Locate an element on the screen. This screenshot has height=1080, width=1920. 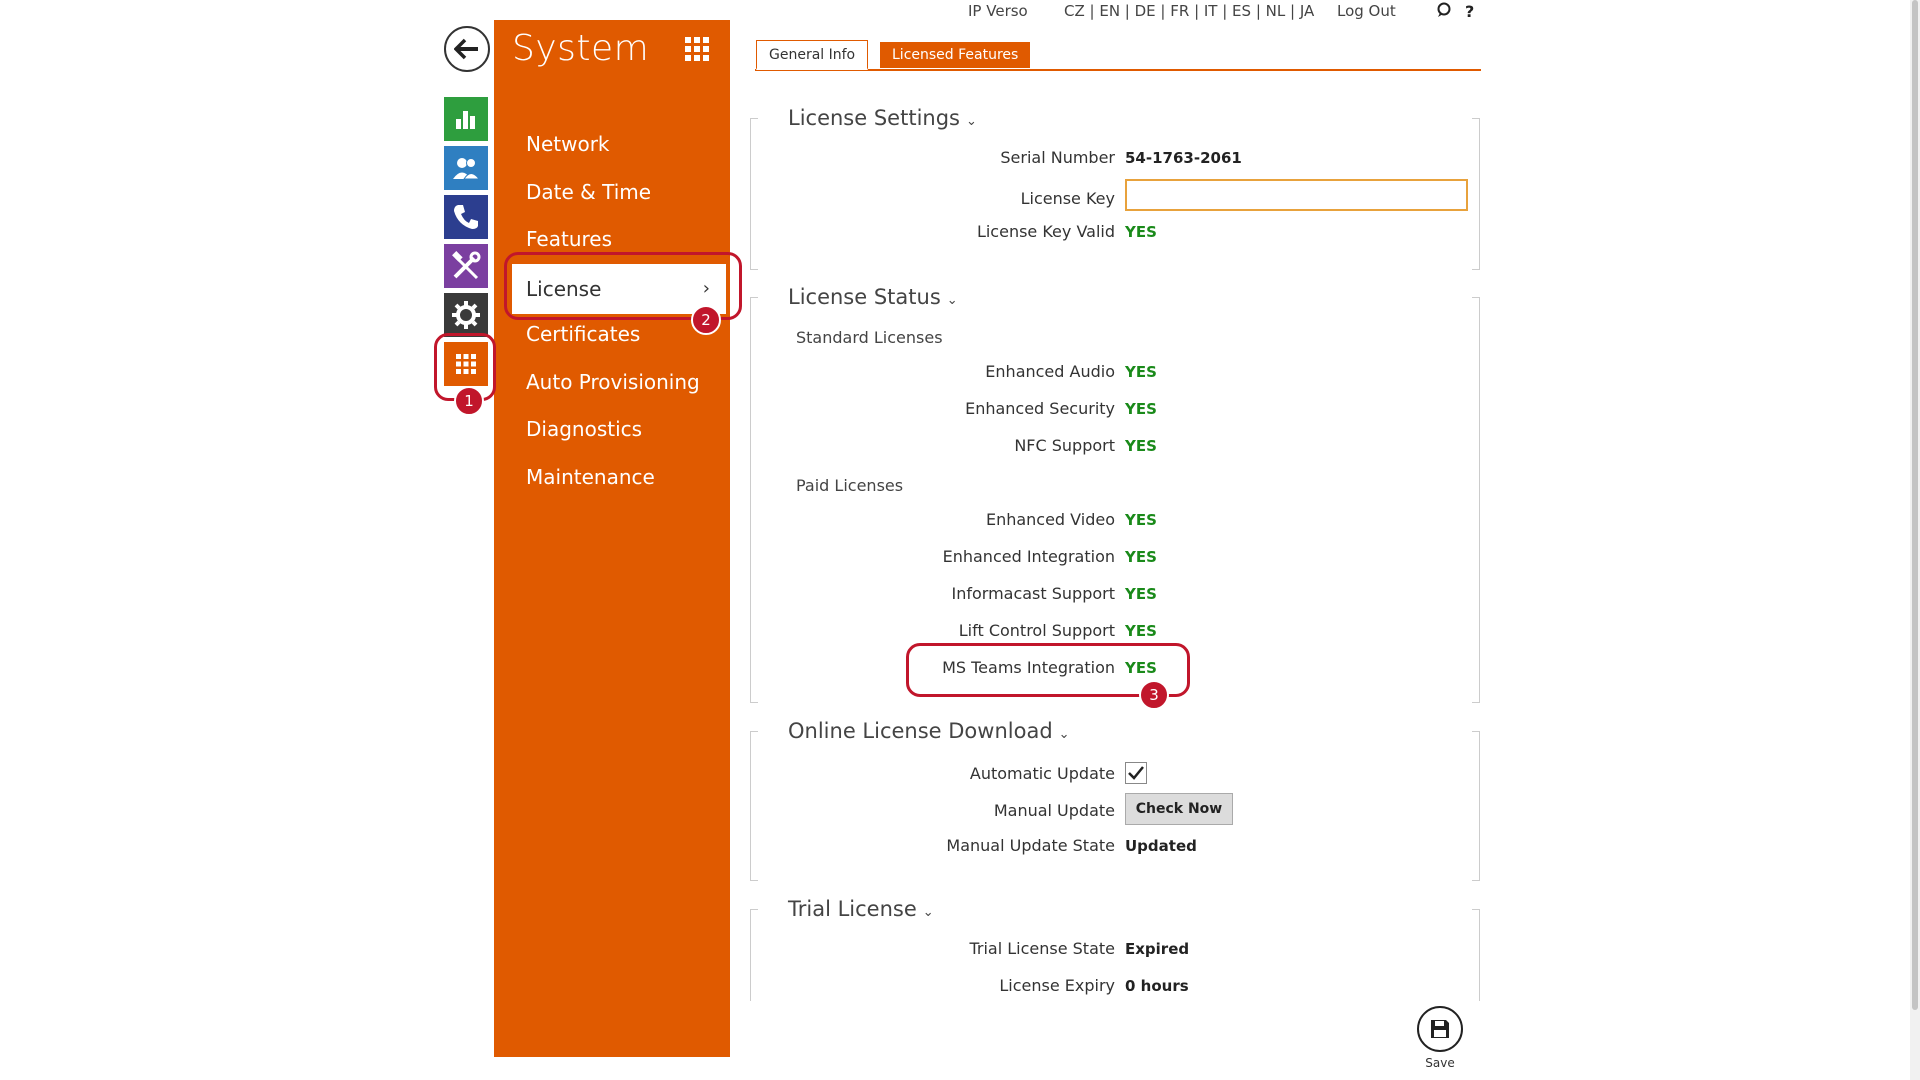
license-label: MS Teams Integration is located at coordinates (1028, 667).